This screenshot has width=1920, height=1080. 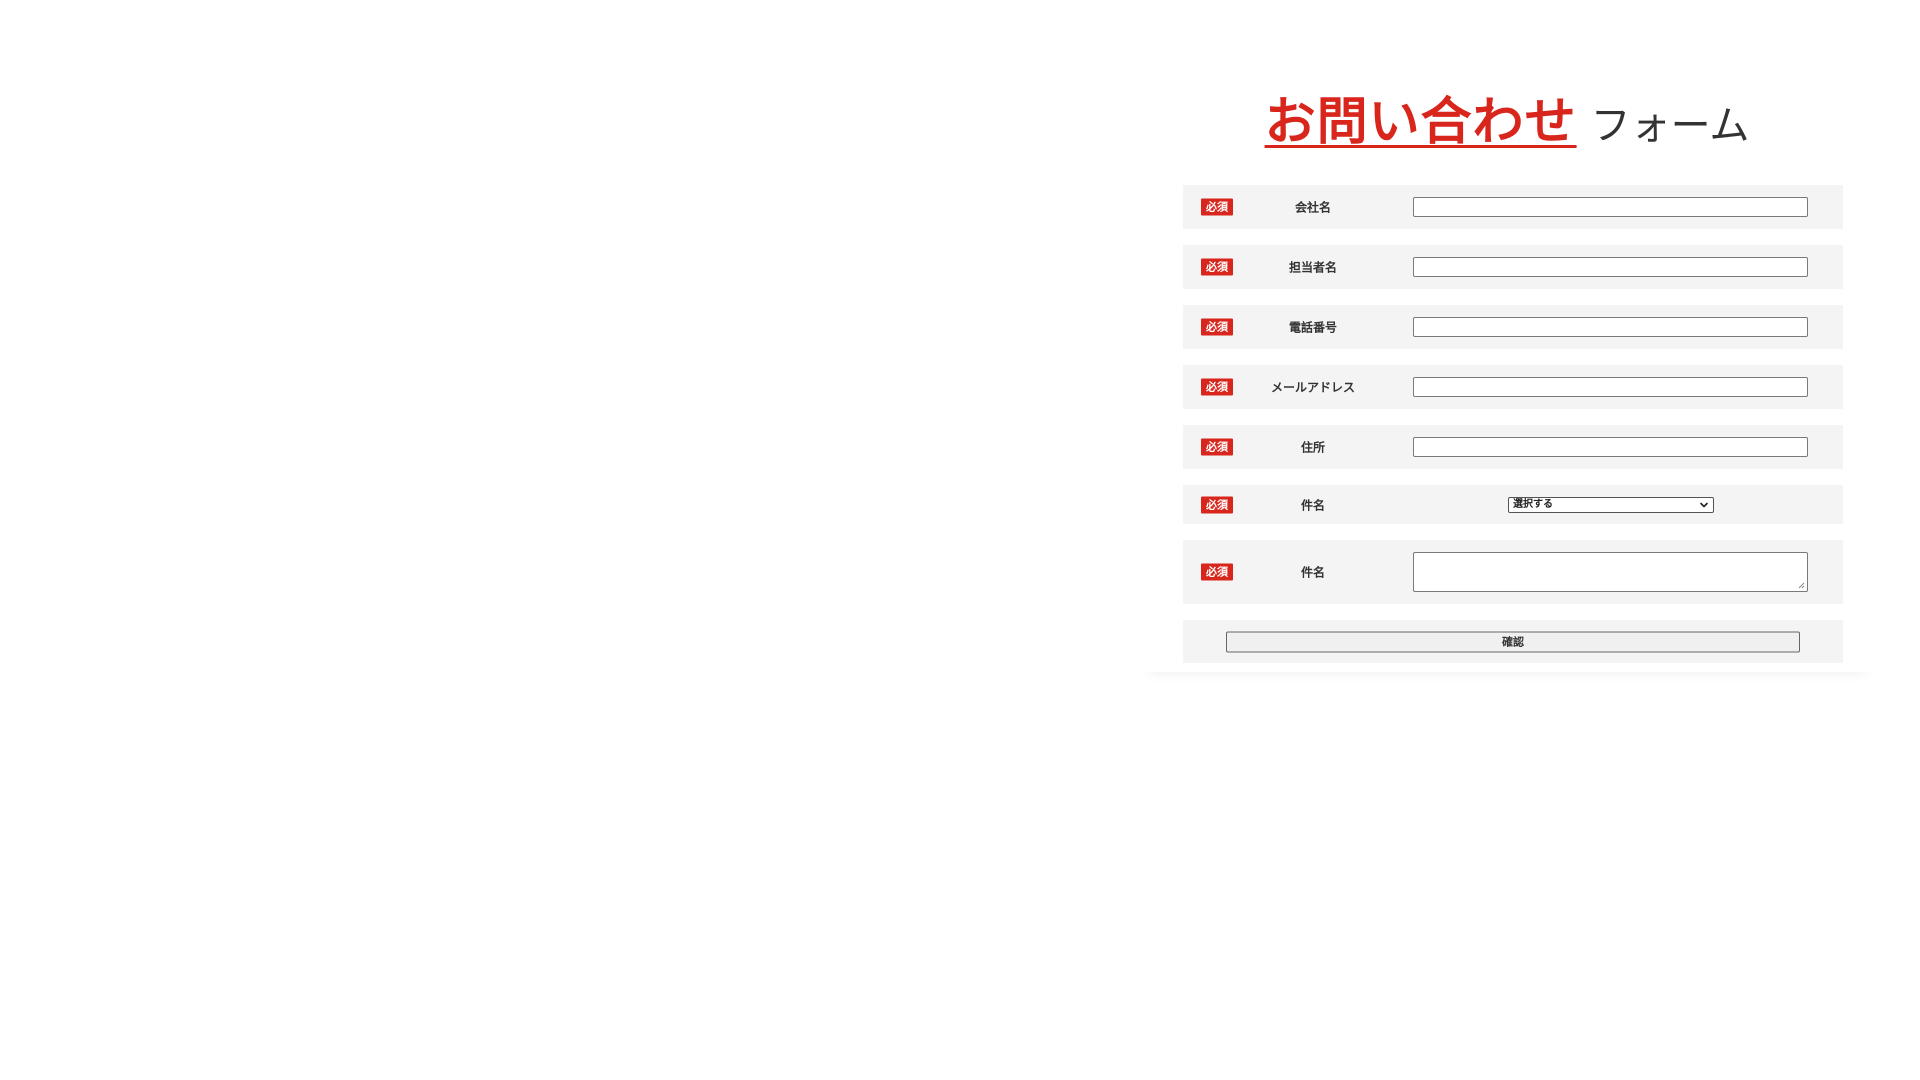 I want to click on form-title-accent: お問い合わせ, so click(x=1420, y=122).